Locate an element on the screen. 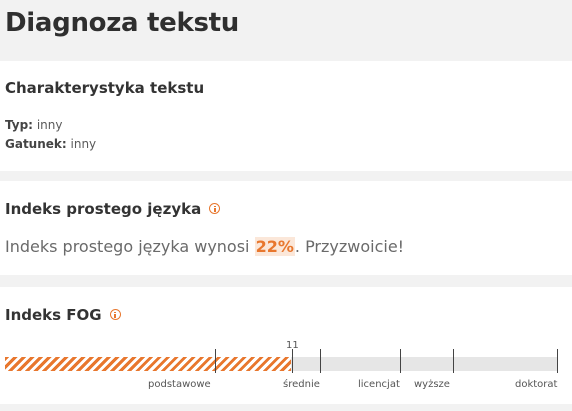 The height and width of the screenshot is (411, 572). plain-language-value: 22% is located at coordinates (274, 246).